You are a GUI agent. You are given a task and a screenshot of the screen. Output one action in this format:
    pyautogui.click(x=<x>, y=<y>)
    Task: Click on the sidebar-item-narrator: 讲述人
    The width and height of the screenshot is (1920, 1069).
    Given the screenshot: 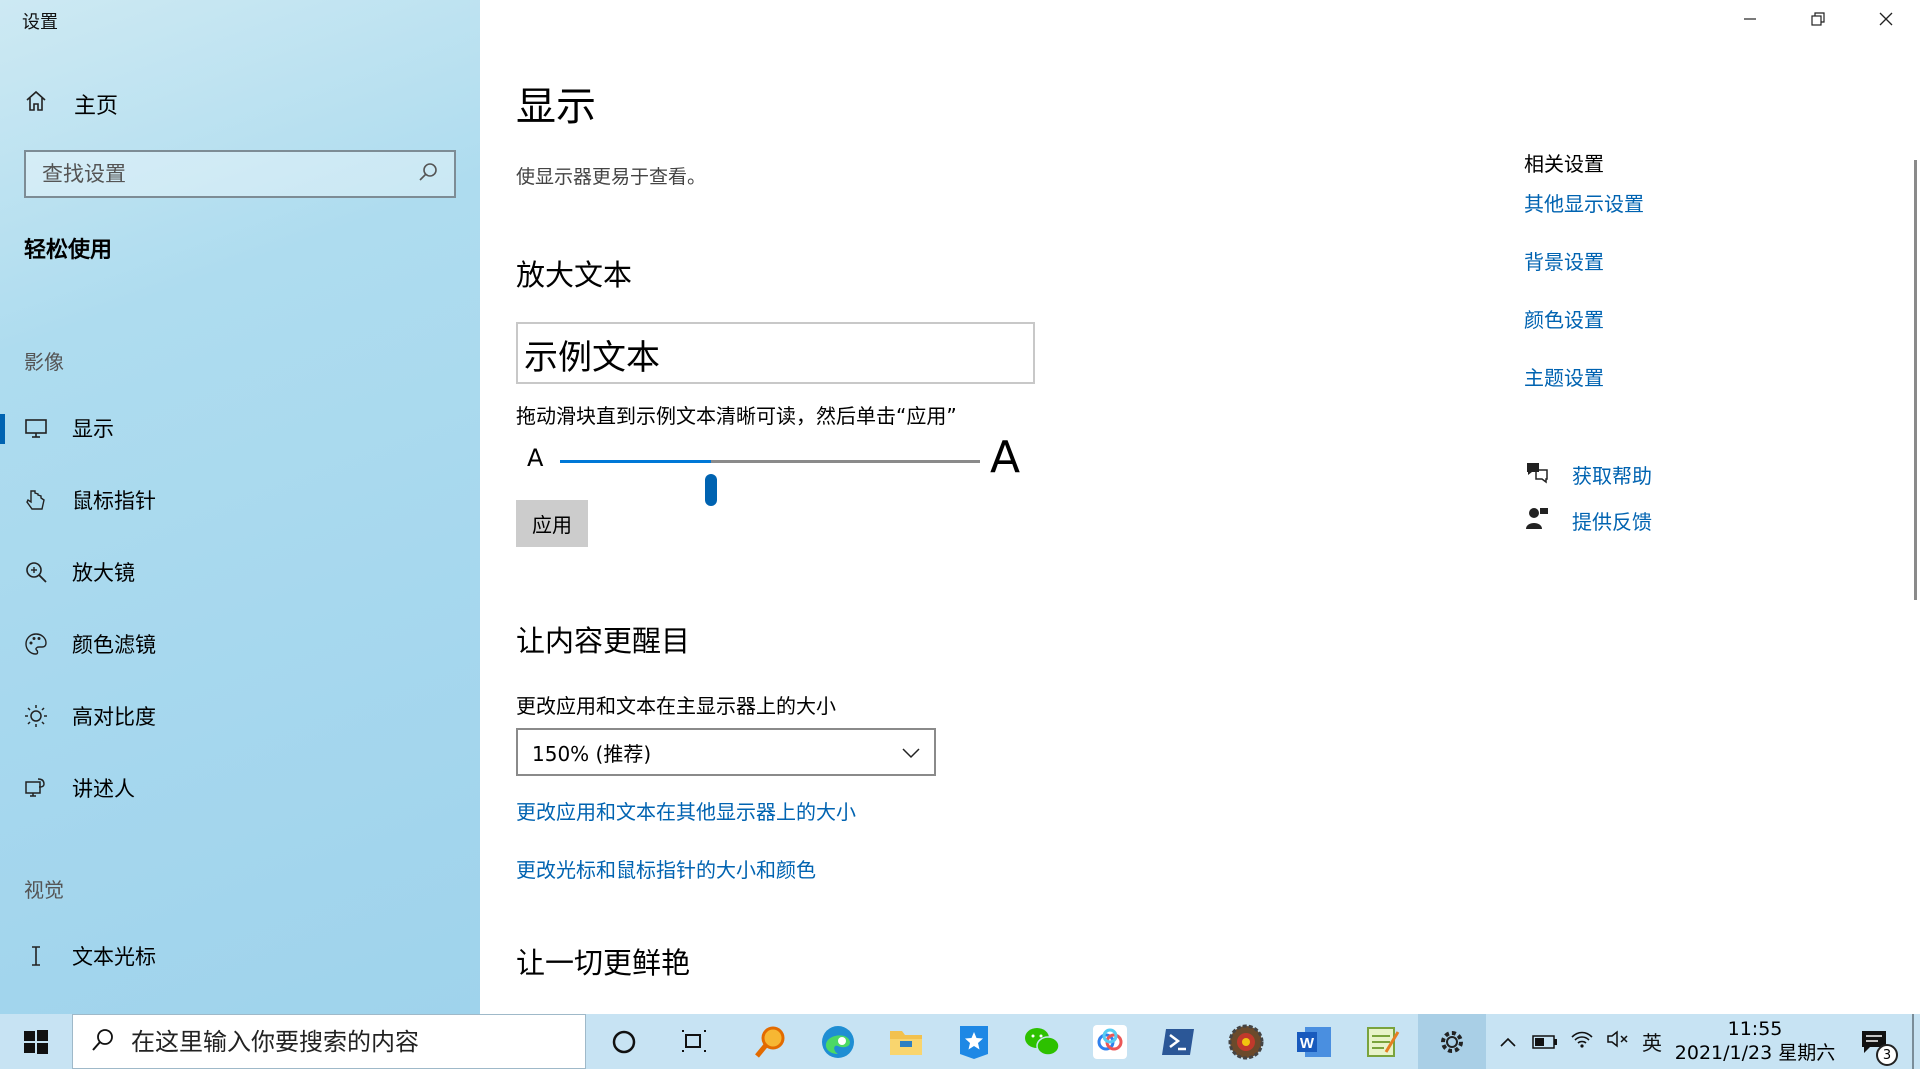 What is the action you would take?
    pyautogui.click(x=240, y=788)
    